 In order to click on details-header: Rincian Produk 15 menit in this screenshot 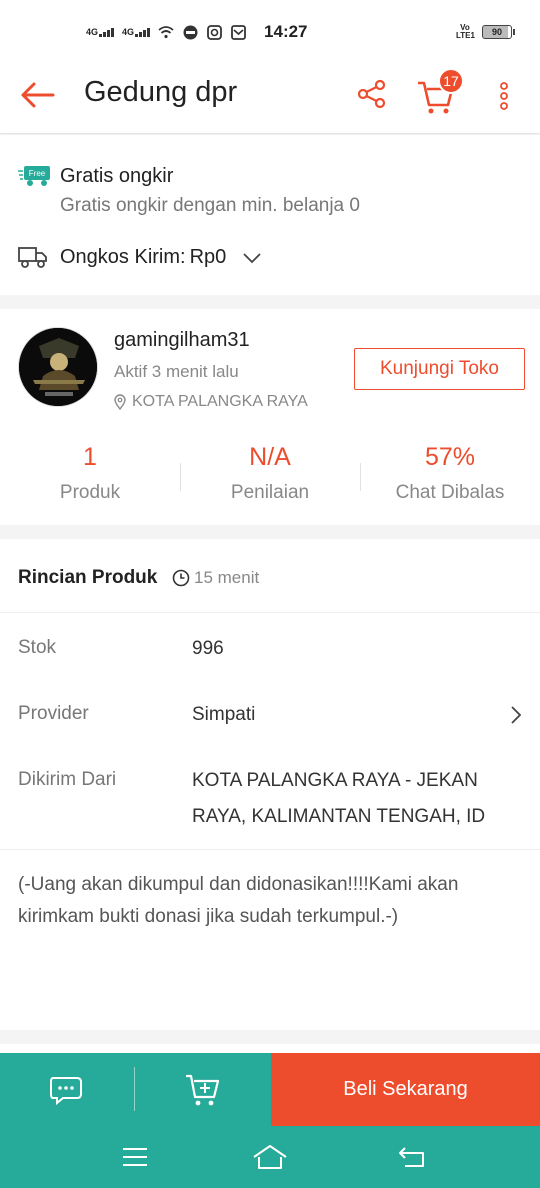, I will do `click(270, 576)`.